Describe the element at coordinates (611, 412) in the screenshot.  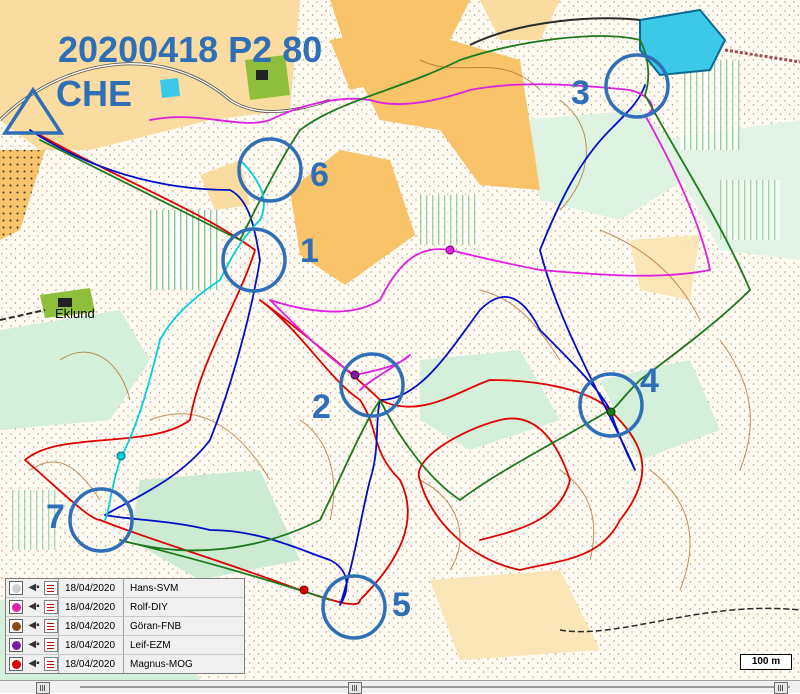
I see `runner-marker-goran` at that location.